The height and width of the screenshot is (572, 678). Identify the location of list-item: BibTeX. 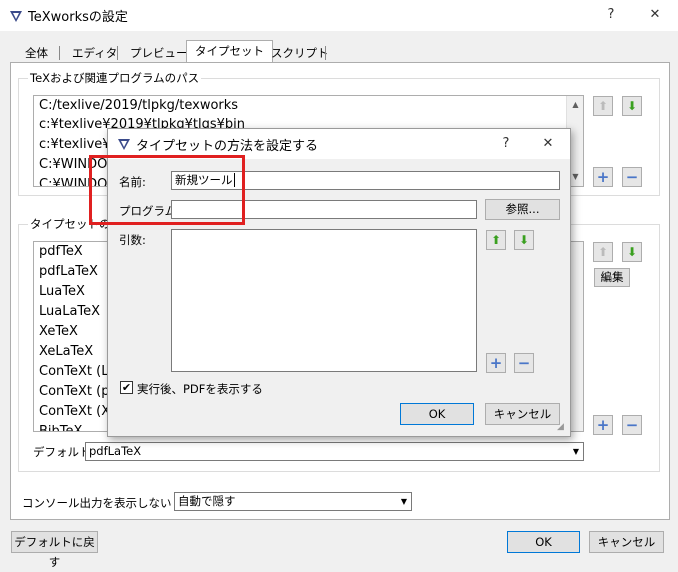
(60, 427).